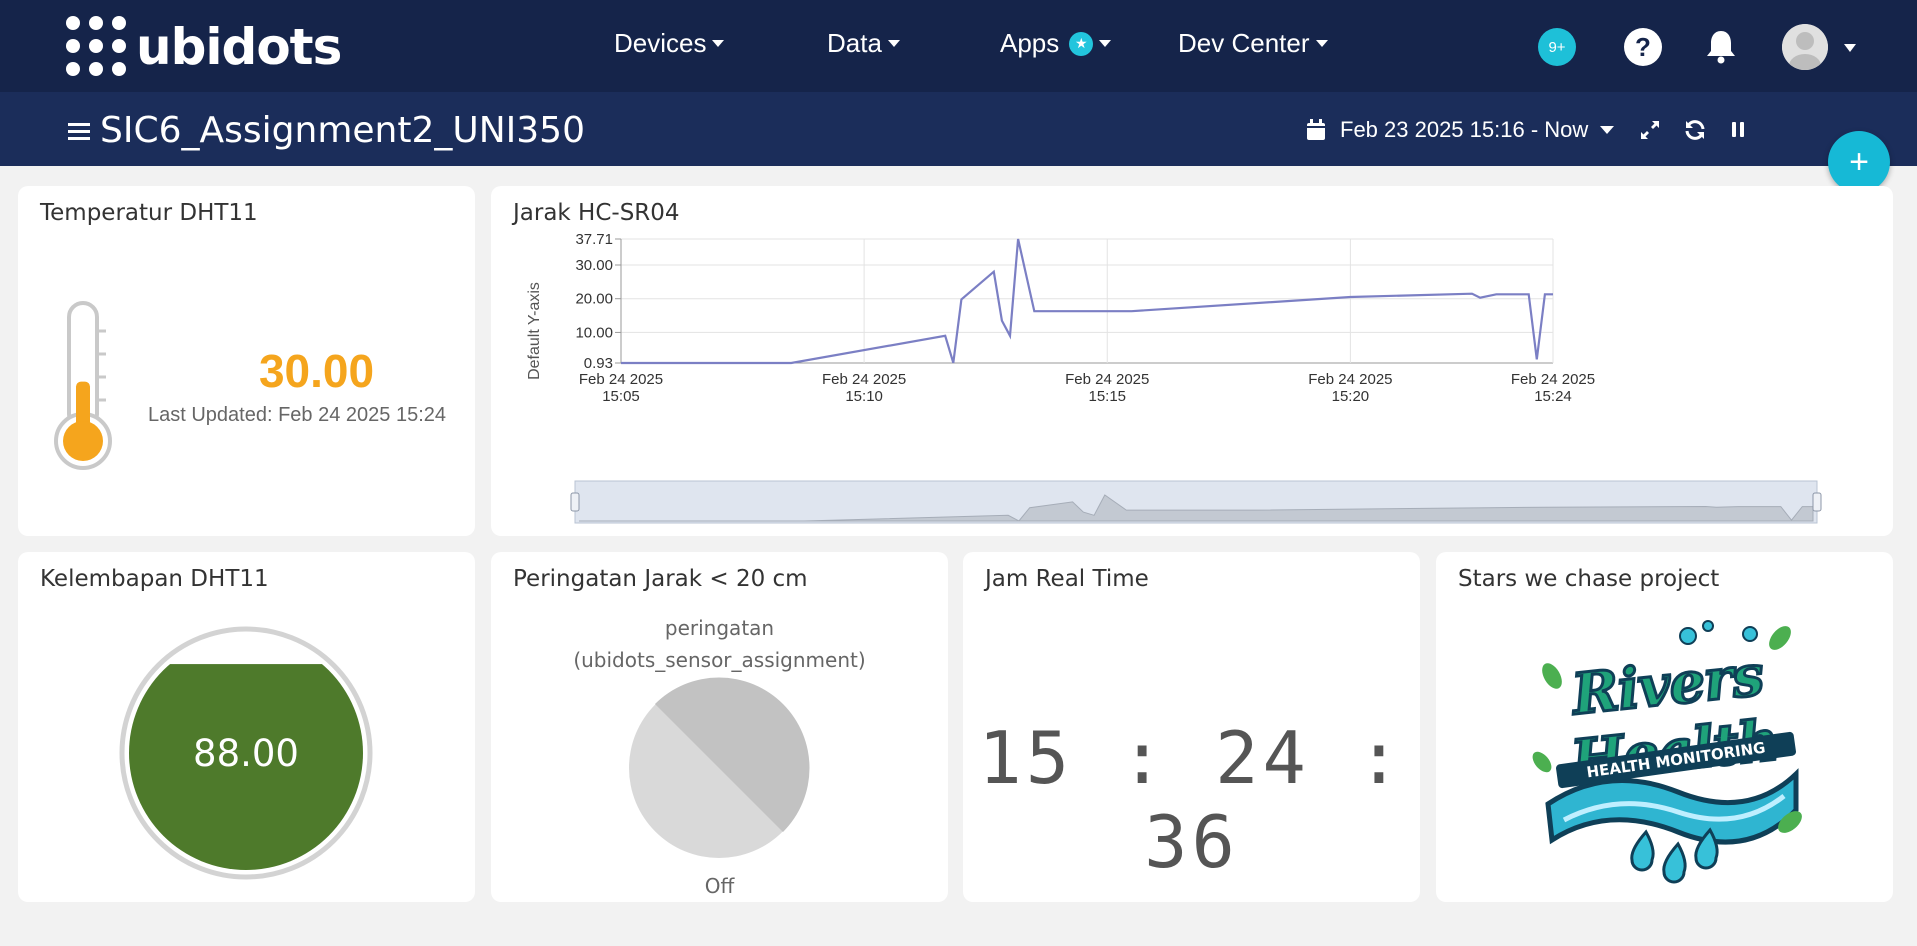  I want to click on date-range-picker: Feb 23 2025 15:16 - Now, so click(1460, 130).